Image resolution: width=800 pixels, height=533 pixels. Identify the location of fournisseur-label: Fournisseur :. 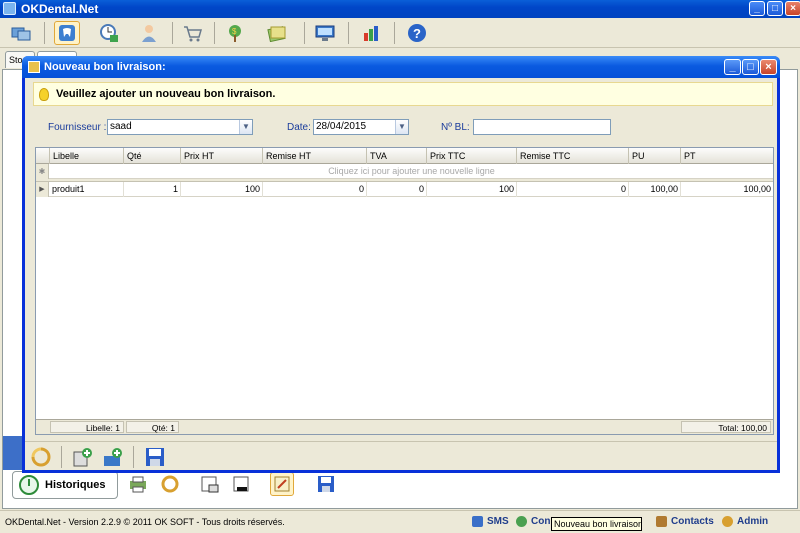
(77, 127).